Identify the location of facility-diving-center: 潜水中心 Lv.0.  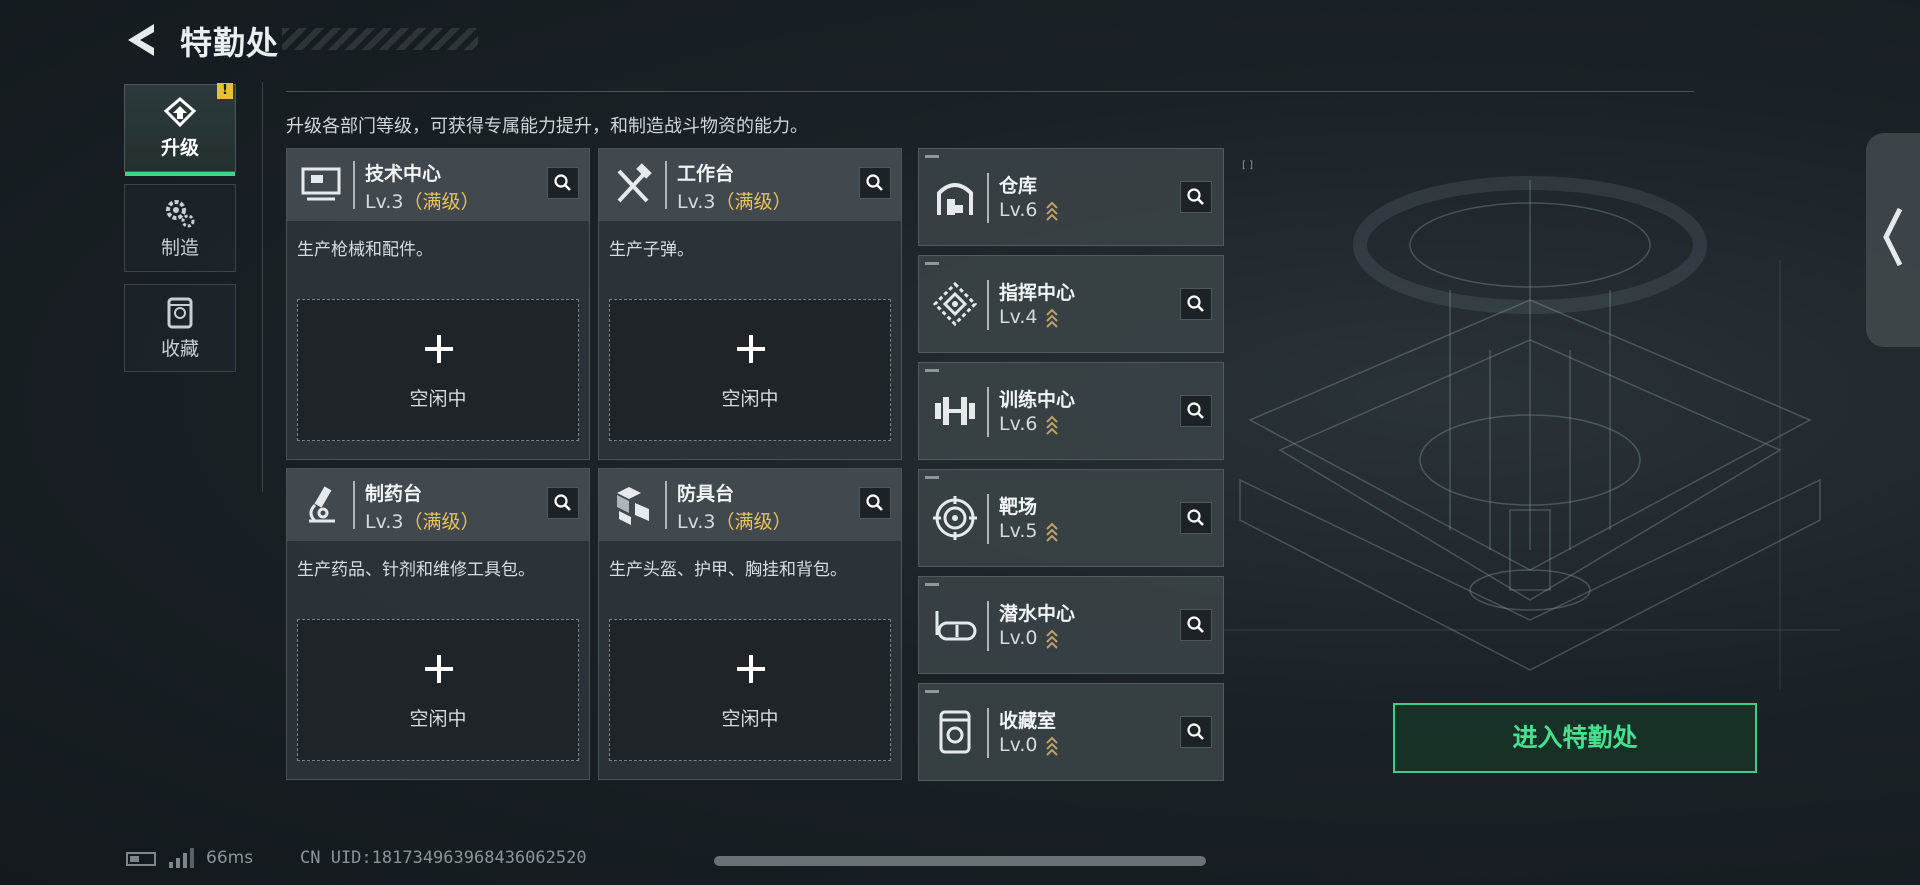
(1071, 625).